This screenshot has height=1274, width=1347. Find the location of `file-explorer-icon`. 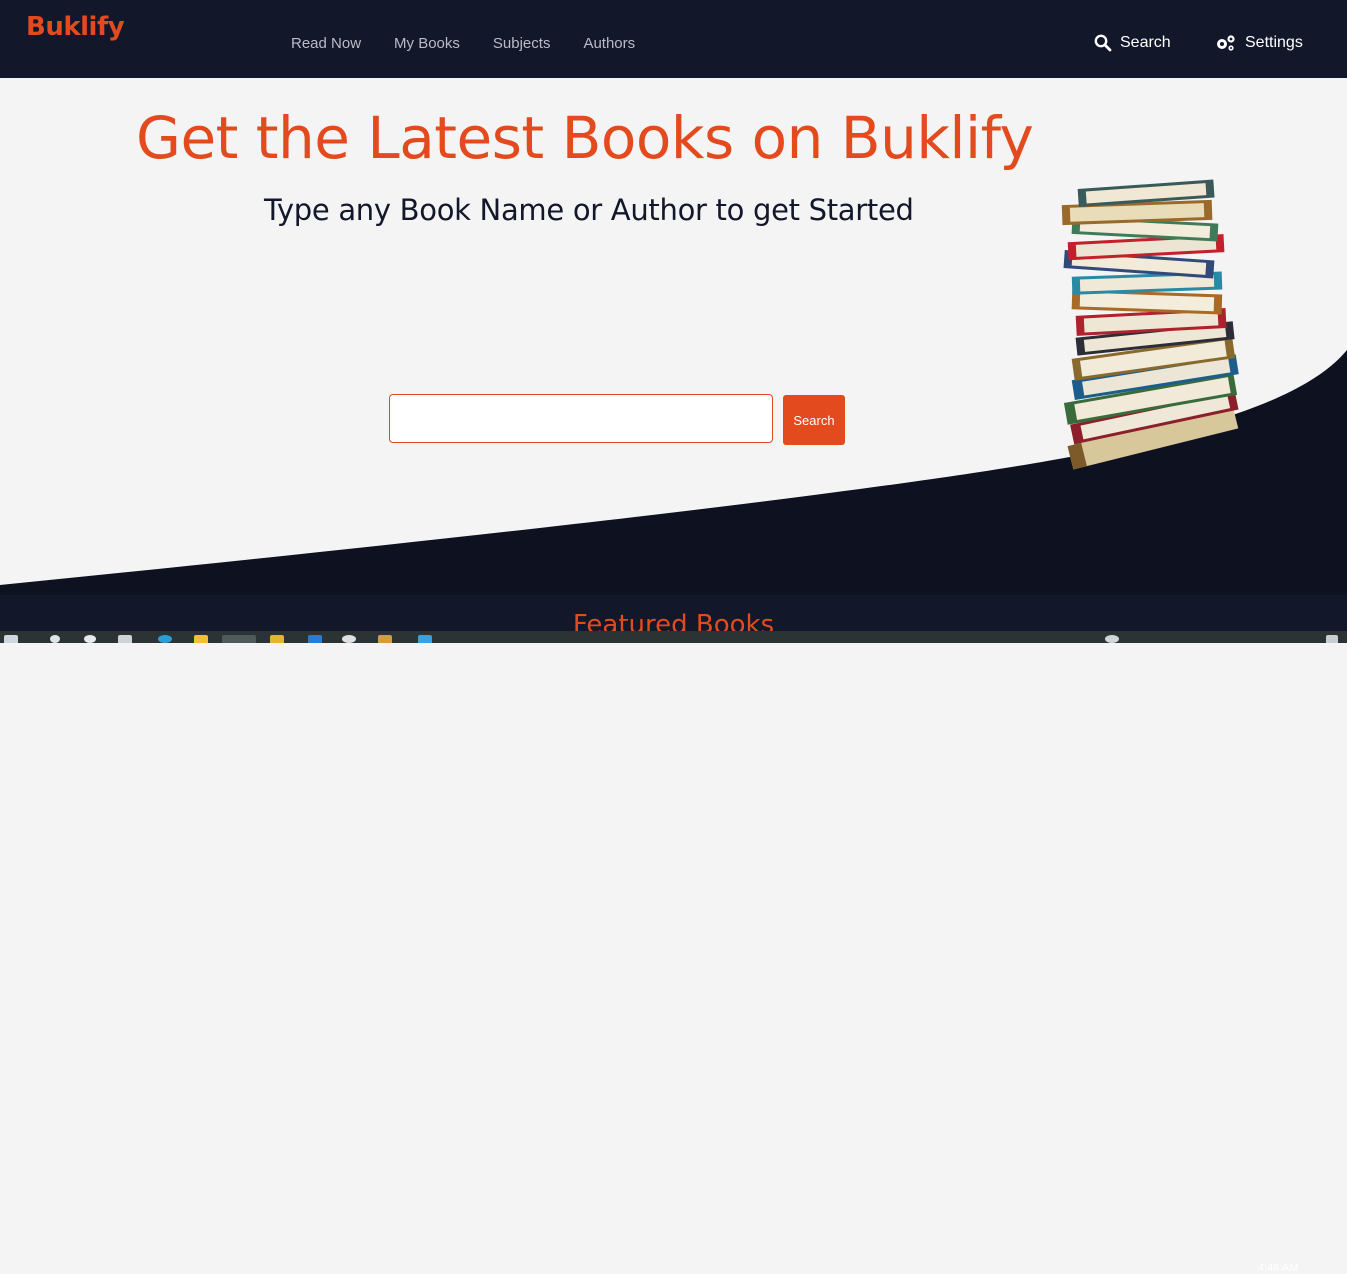

file-explorer-icon is located at coordinates (201, 639).